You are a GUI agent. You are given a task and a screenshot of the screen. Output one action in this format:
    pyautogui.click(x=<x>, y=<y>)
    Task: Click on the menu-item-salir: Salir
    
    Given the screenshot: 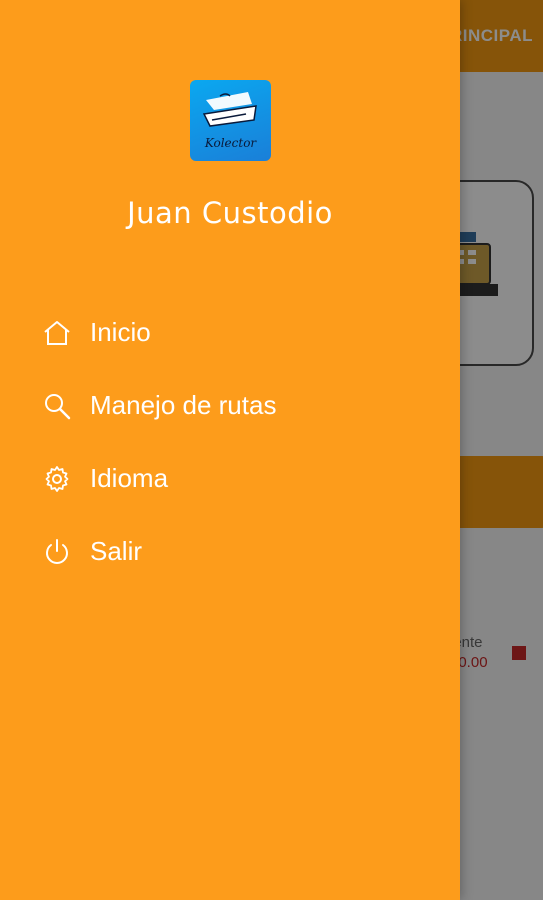 What is the action you would take?
    pyautogui.click(x=230, y=551)
    